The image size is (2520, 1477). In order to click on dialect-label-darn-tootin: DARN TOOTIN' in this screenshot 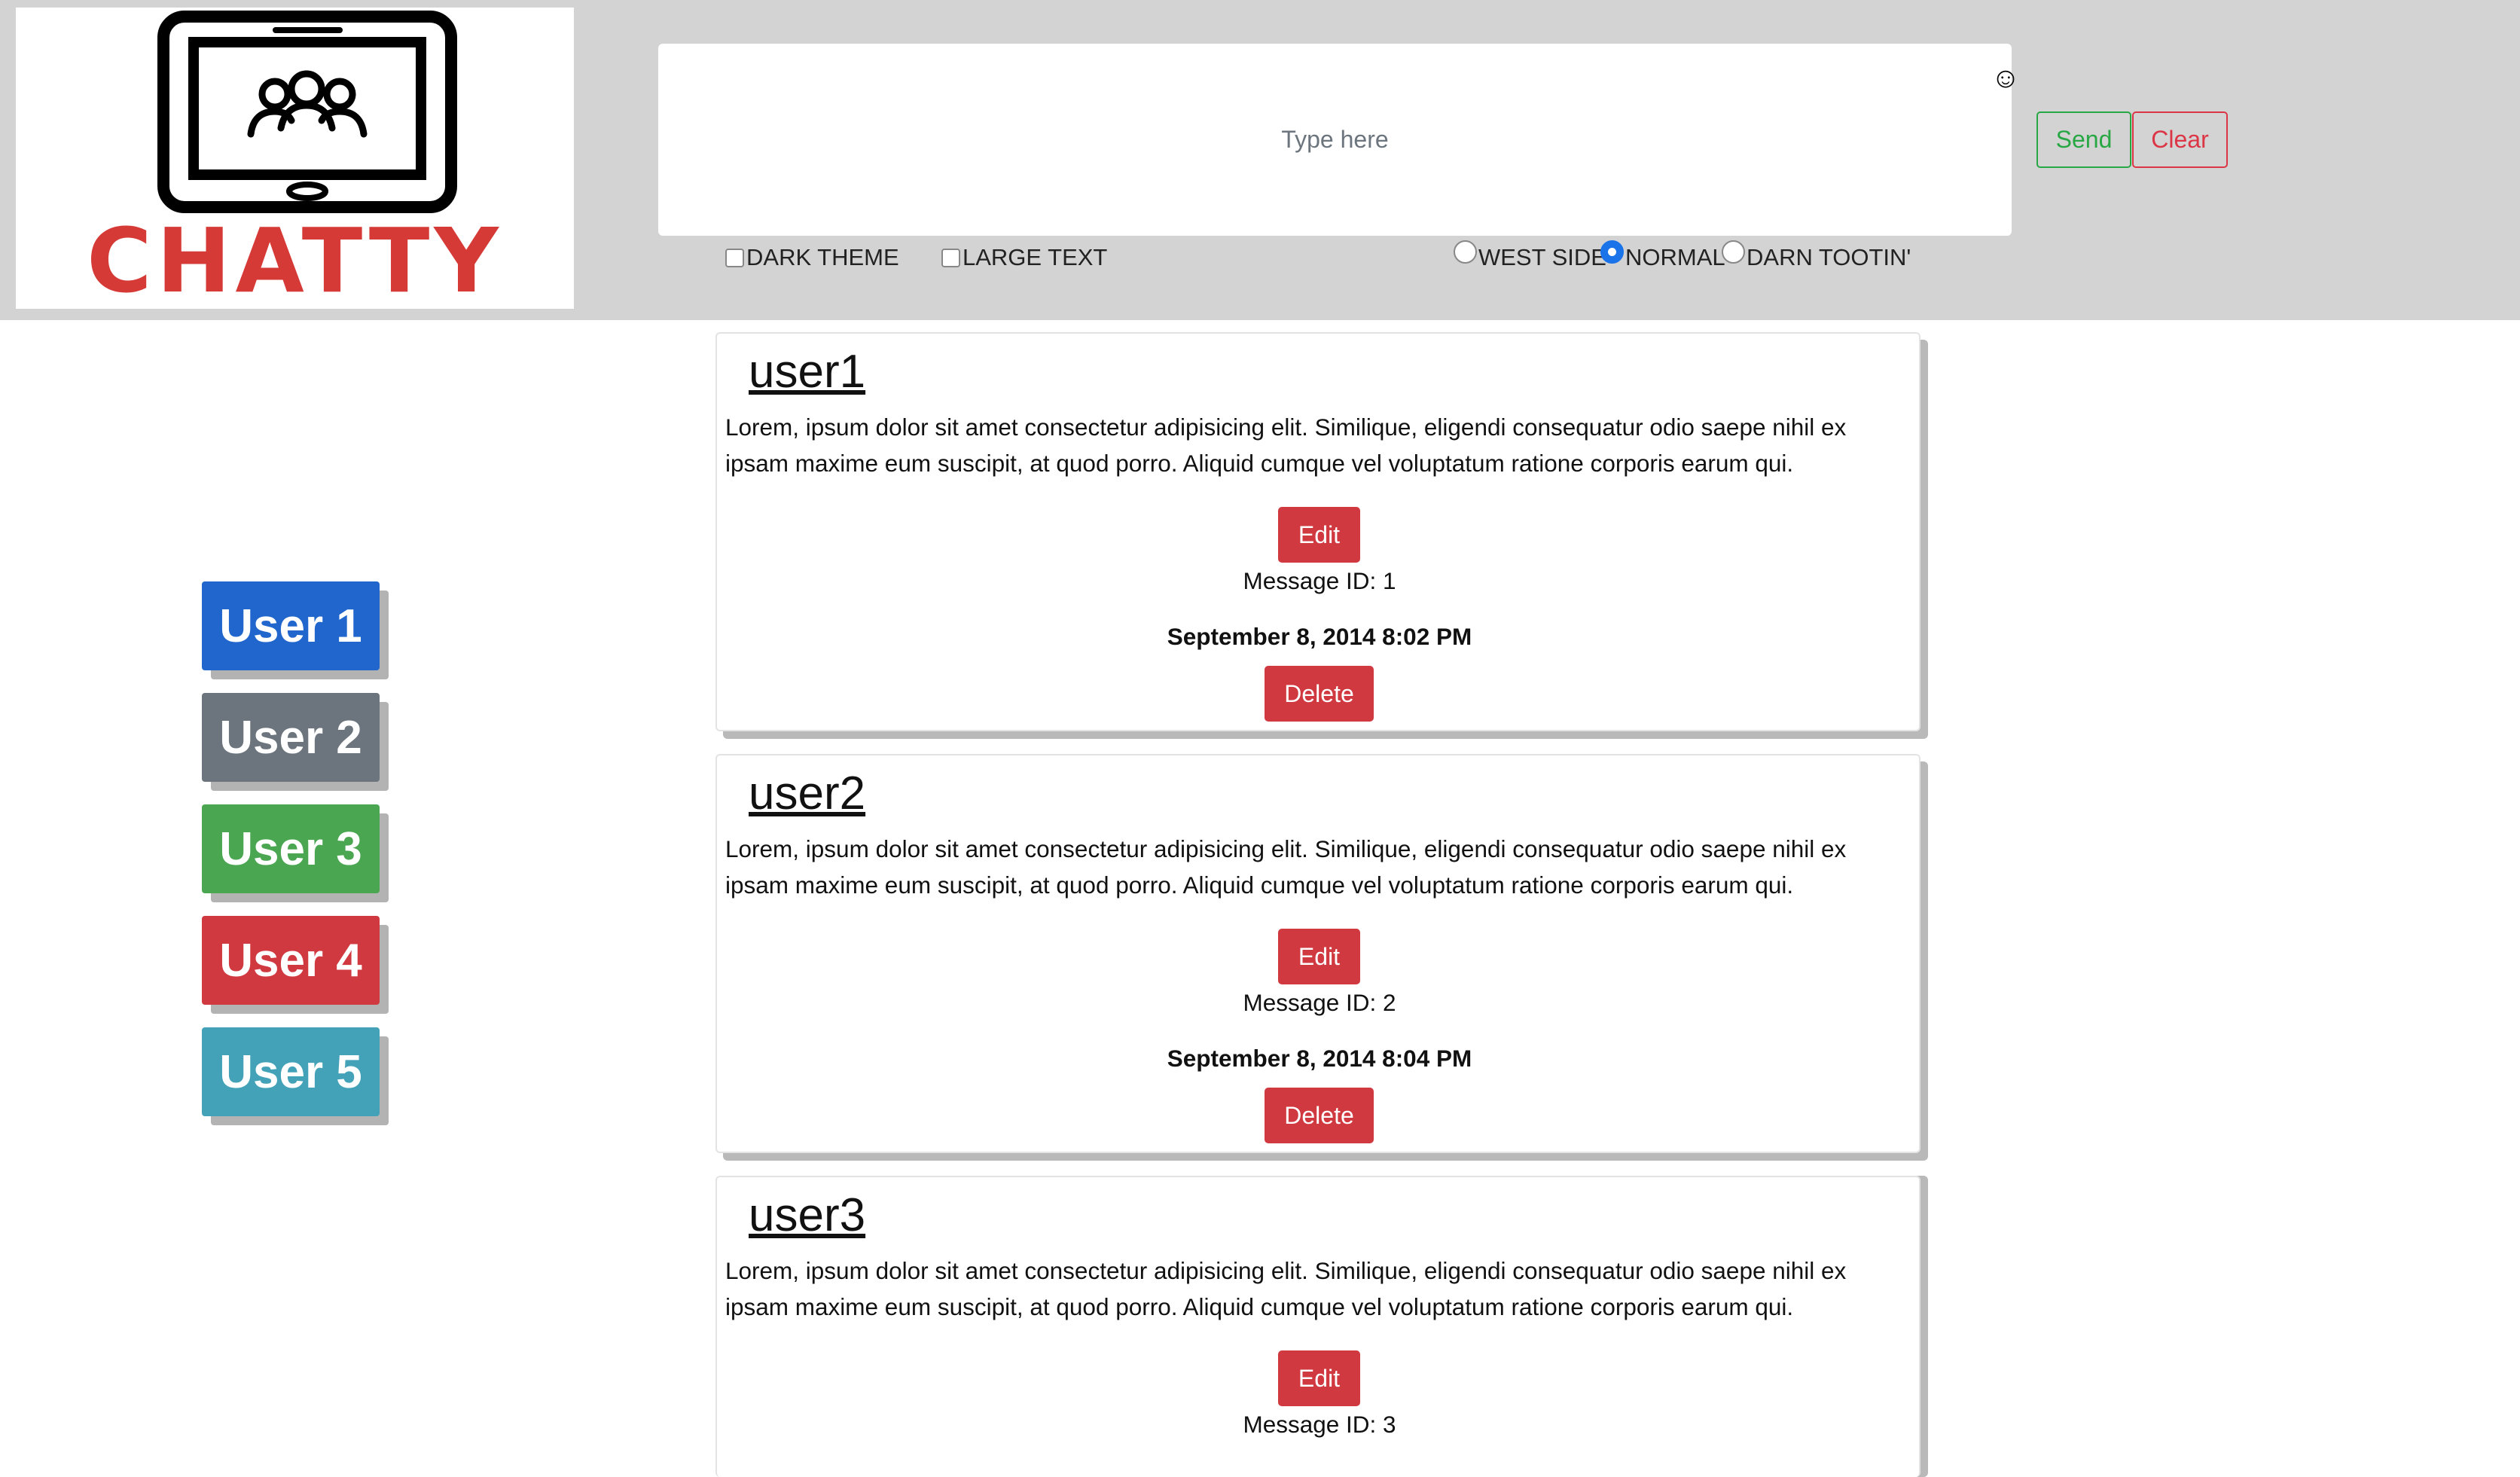, I will do `click(1829, 257)`.